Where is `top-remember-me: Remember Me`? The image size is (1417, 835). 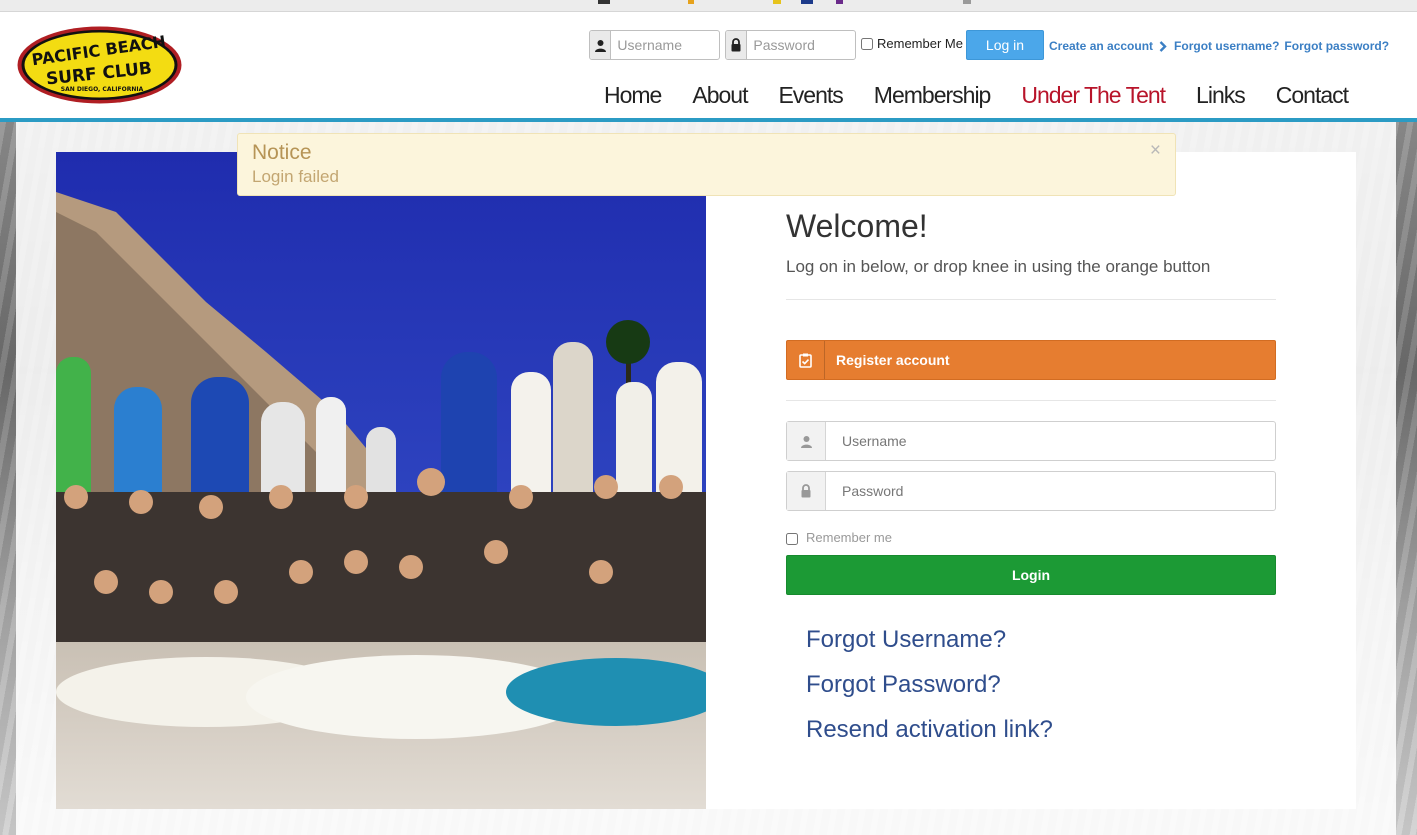 top-remember-me: Remember Me is located at coordinates (912, 43).